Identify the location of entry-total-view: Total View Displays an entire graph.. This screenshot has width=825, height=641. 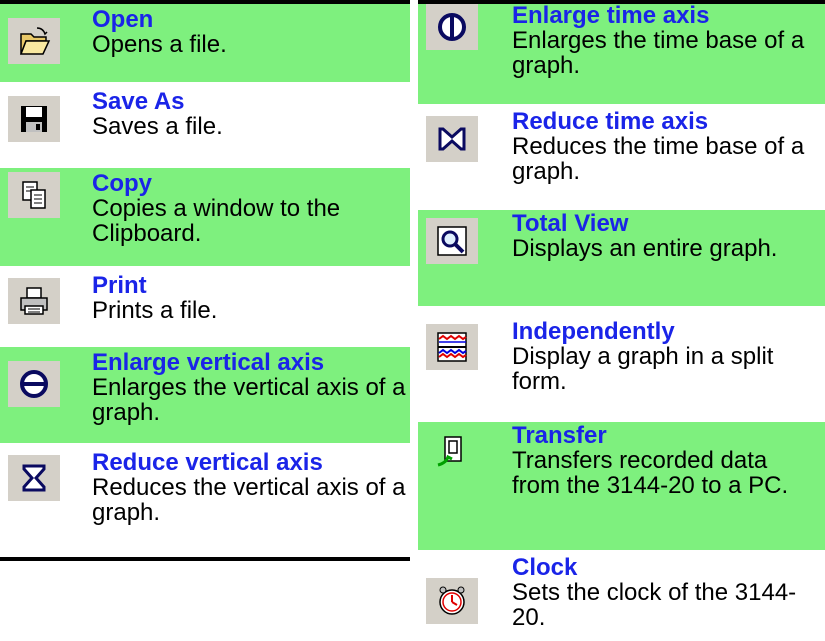
(621, 258).